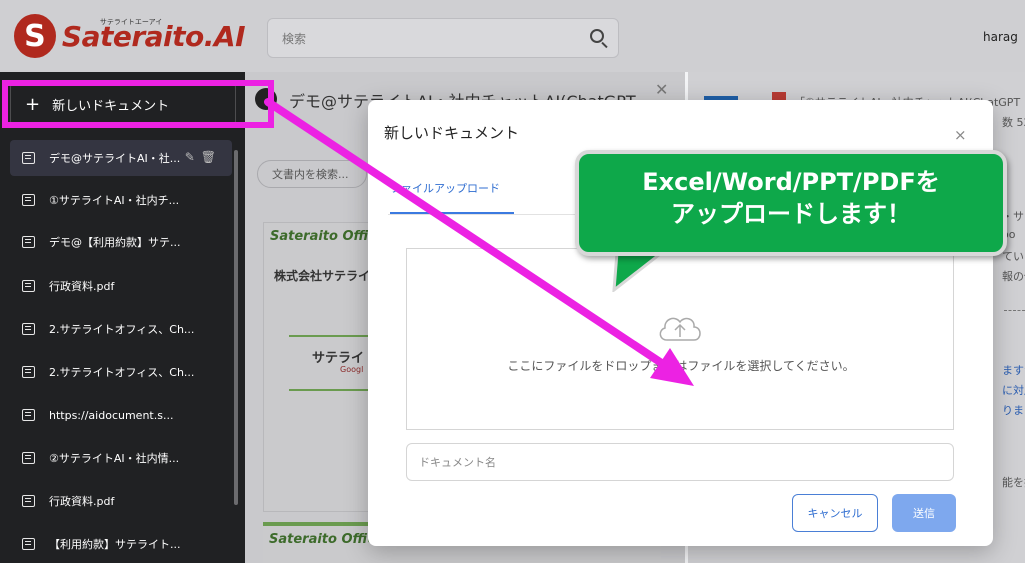  I want to click on thumb-google: Googl, so click(352, 369).